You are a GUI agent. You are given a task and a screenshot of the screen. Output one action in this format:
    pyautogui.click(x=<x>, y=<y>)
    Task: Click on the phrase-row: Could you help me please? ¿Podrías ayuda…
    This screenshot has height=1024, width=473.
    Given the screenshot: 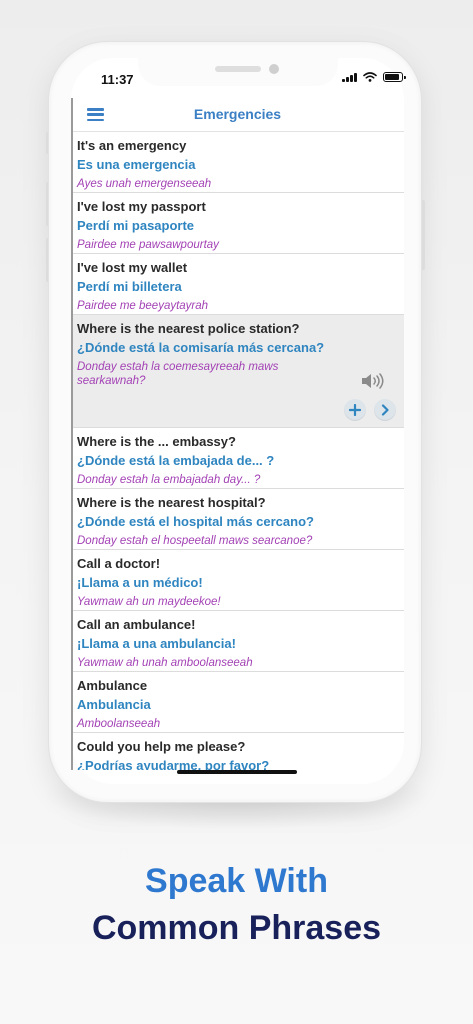 What is the action you would take?
    pyautogui.click(x=237, y=751)
    